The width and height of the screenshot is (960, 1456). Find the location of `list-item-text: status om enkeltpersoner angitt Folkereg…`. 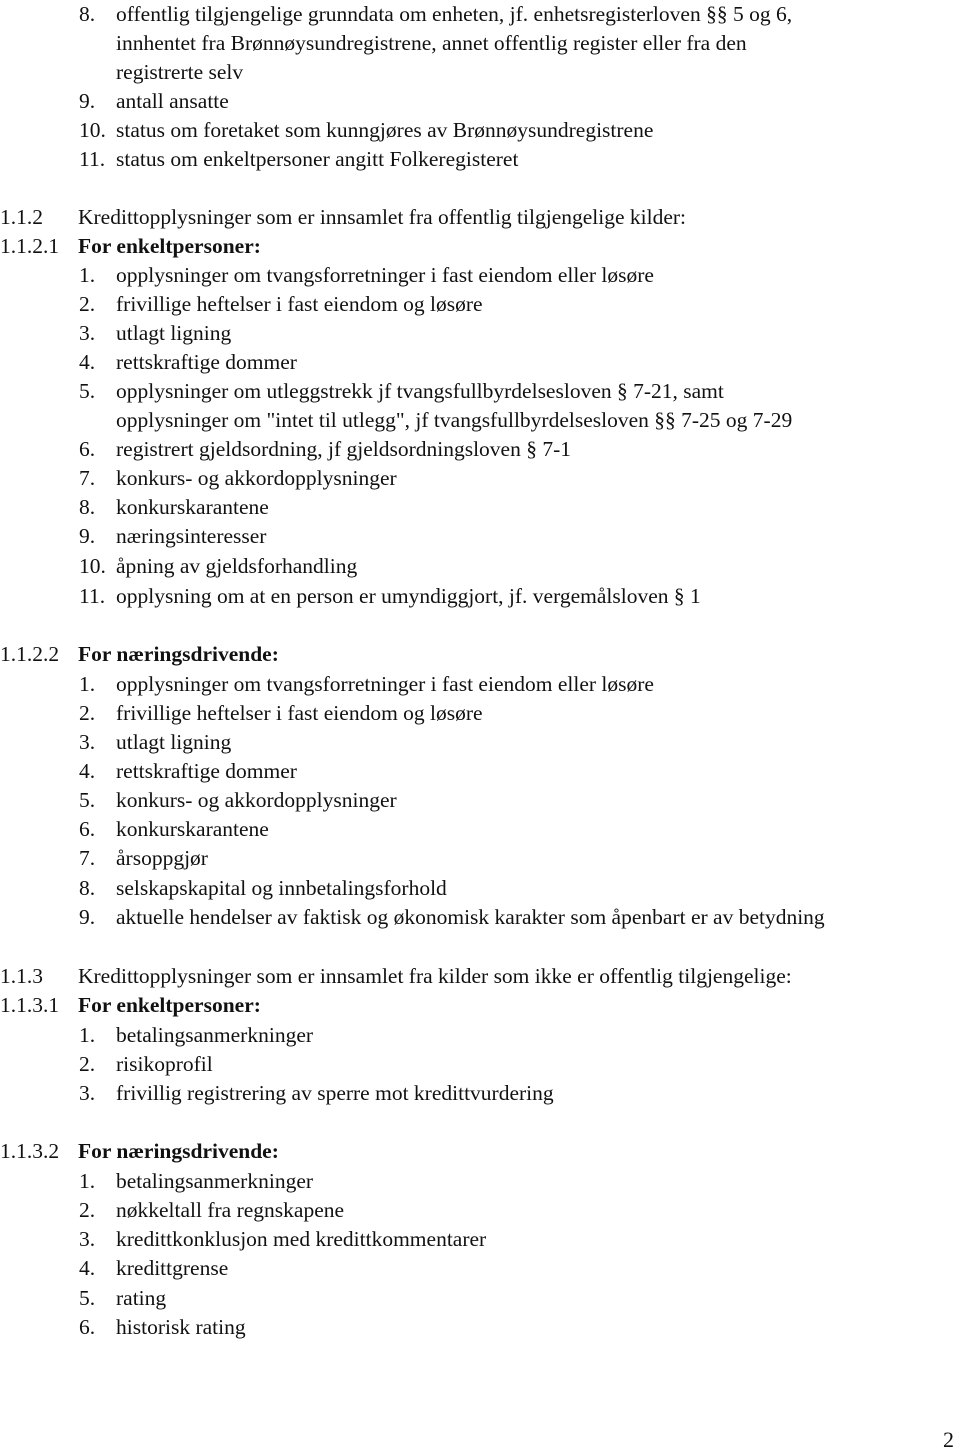

list-item-text: status om enkeltpersoner angitt Folkereg… is located at coordinates (317, 159).